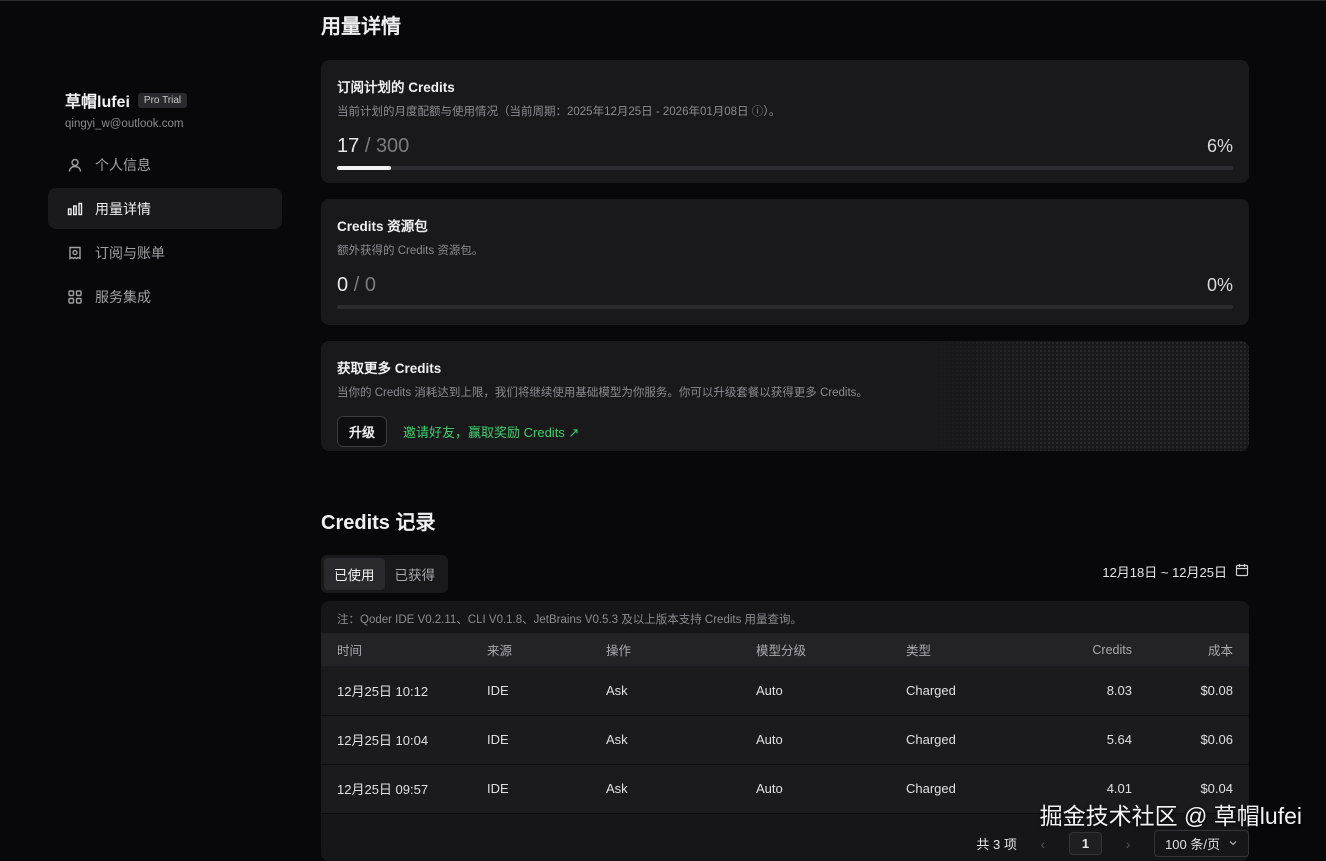 The height and width of the screenshot is (861, 1326). What do you see at coordinates (996, 843) in the screenshot?
I see `total-items-text: 共 3 项` at bounding box center [996, 843].